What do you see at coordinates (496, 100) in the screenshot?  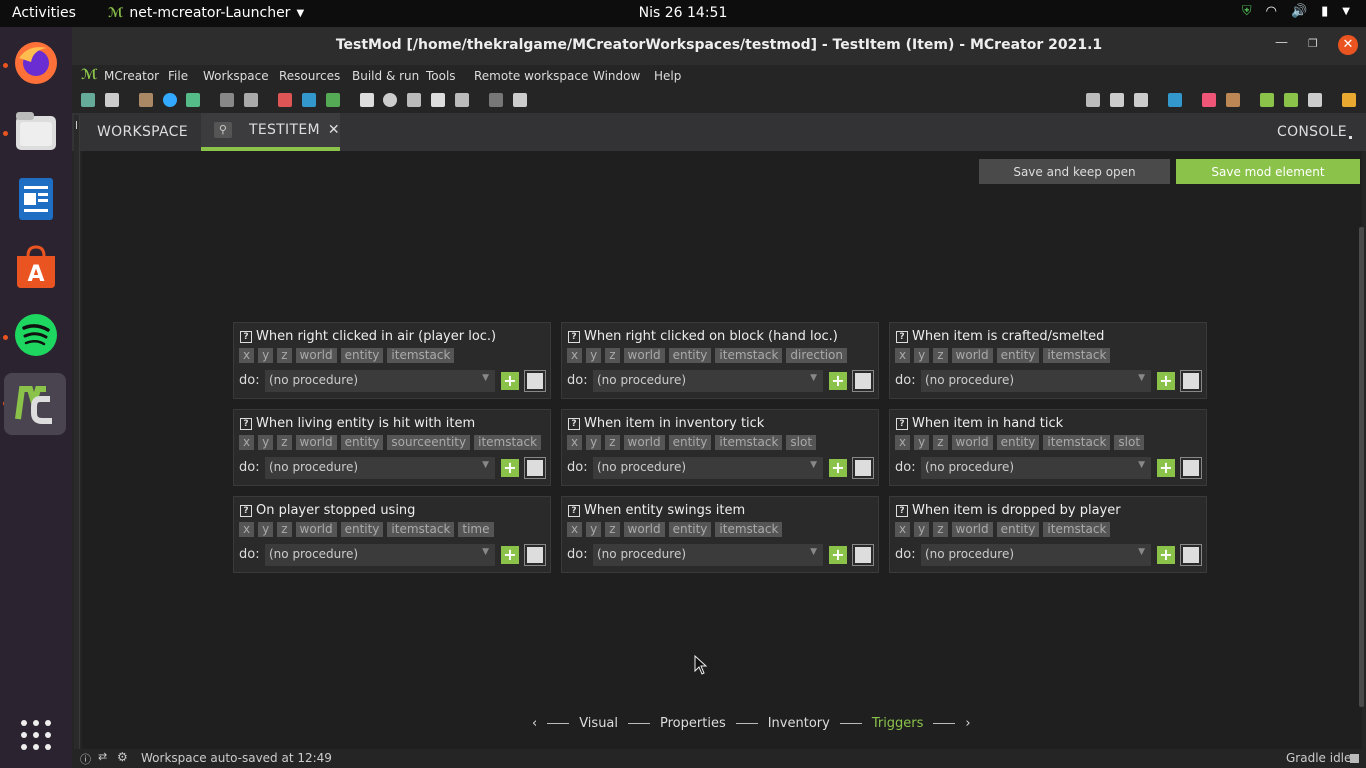 I see `window-layout-icon` at bounding box center [496, 100].